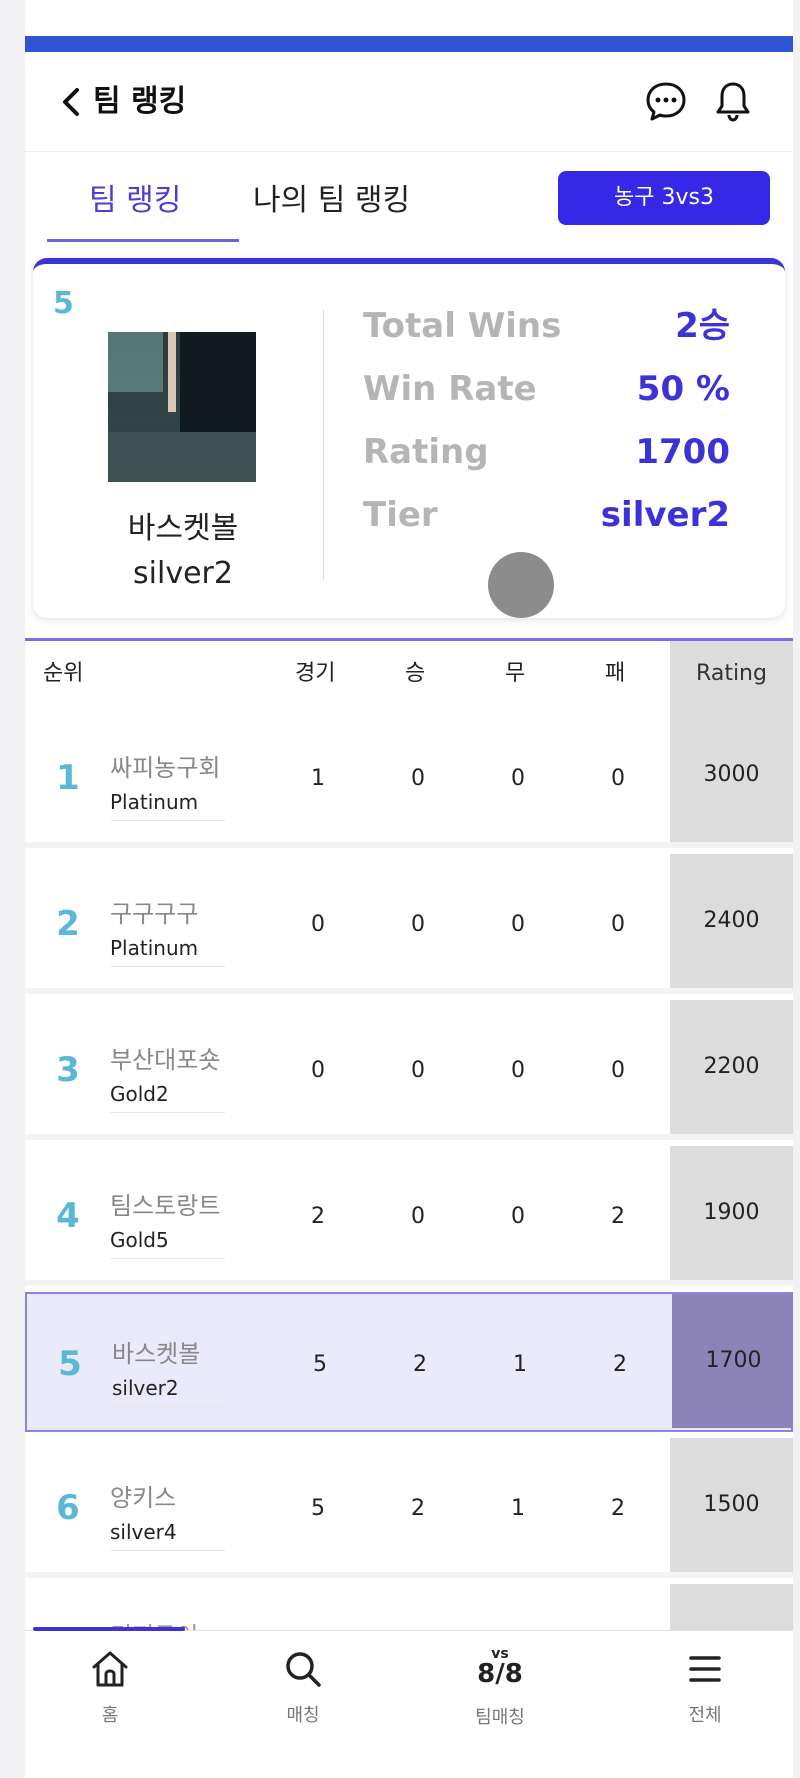  Describe the element at coordinates (318, 1216) in the screenshot. I see `row-games: 2` at that location.